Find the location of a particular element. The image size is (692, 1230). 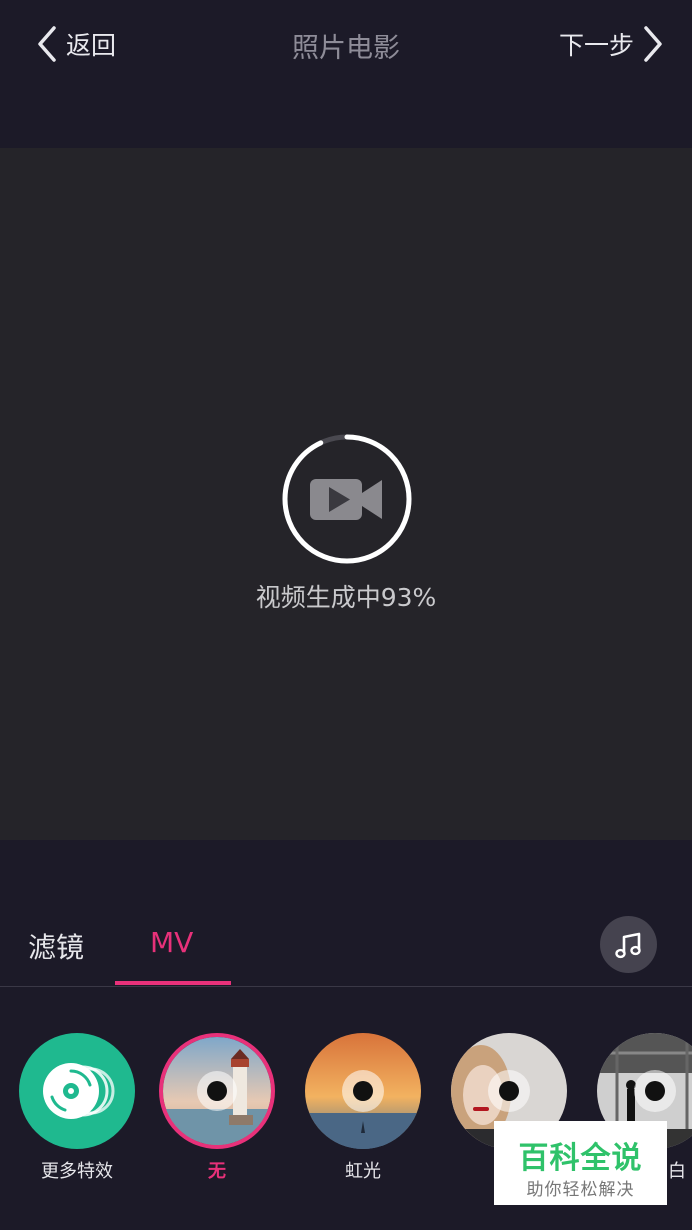

effect-tabs: 滤镜 MV is located at coordinates (346, 943).